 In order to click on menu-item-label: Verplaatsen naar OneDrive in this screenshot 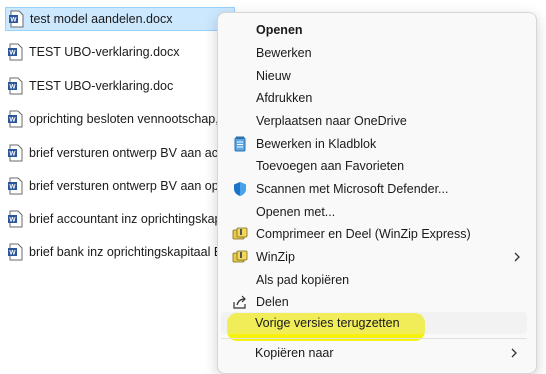, I will do `click(331, 121)`.